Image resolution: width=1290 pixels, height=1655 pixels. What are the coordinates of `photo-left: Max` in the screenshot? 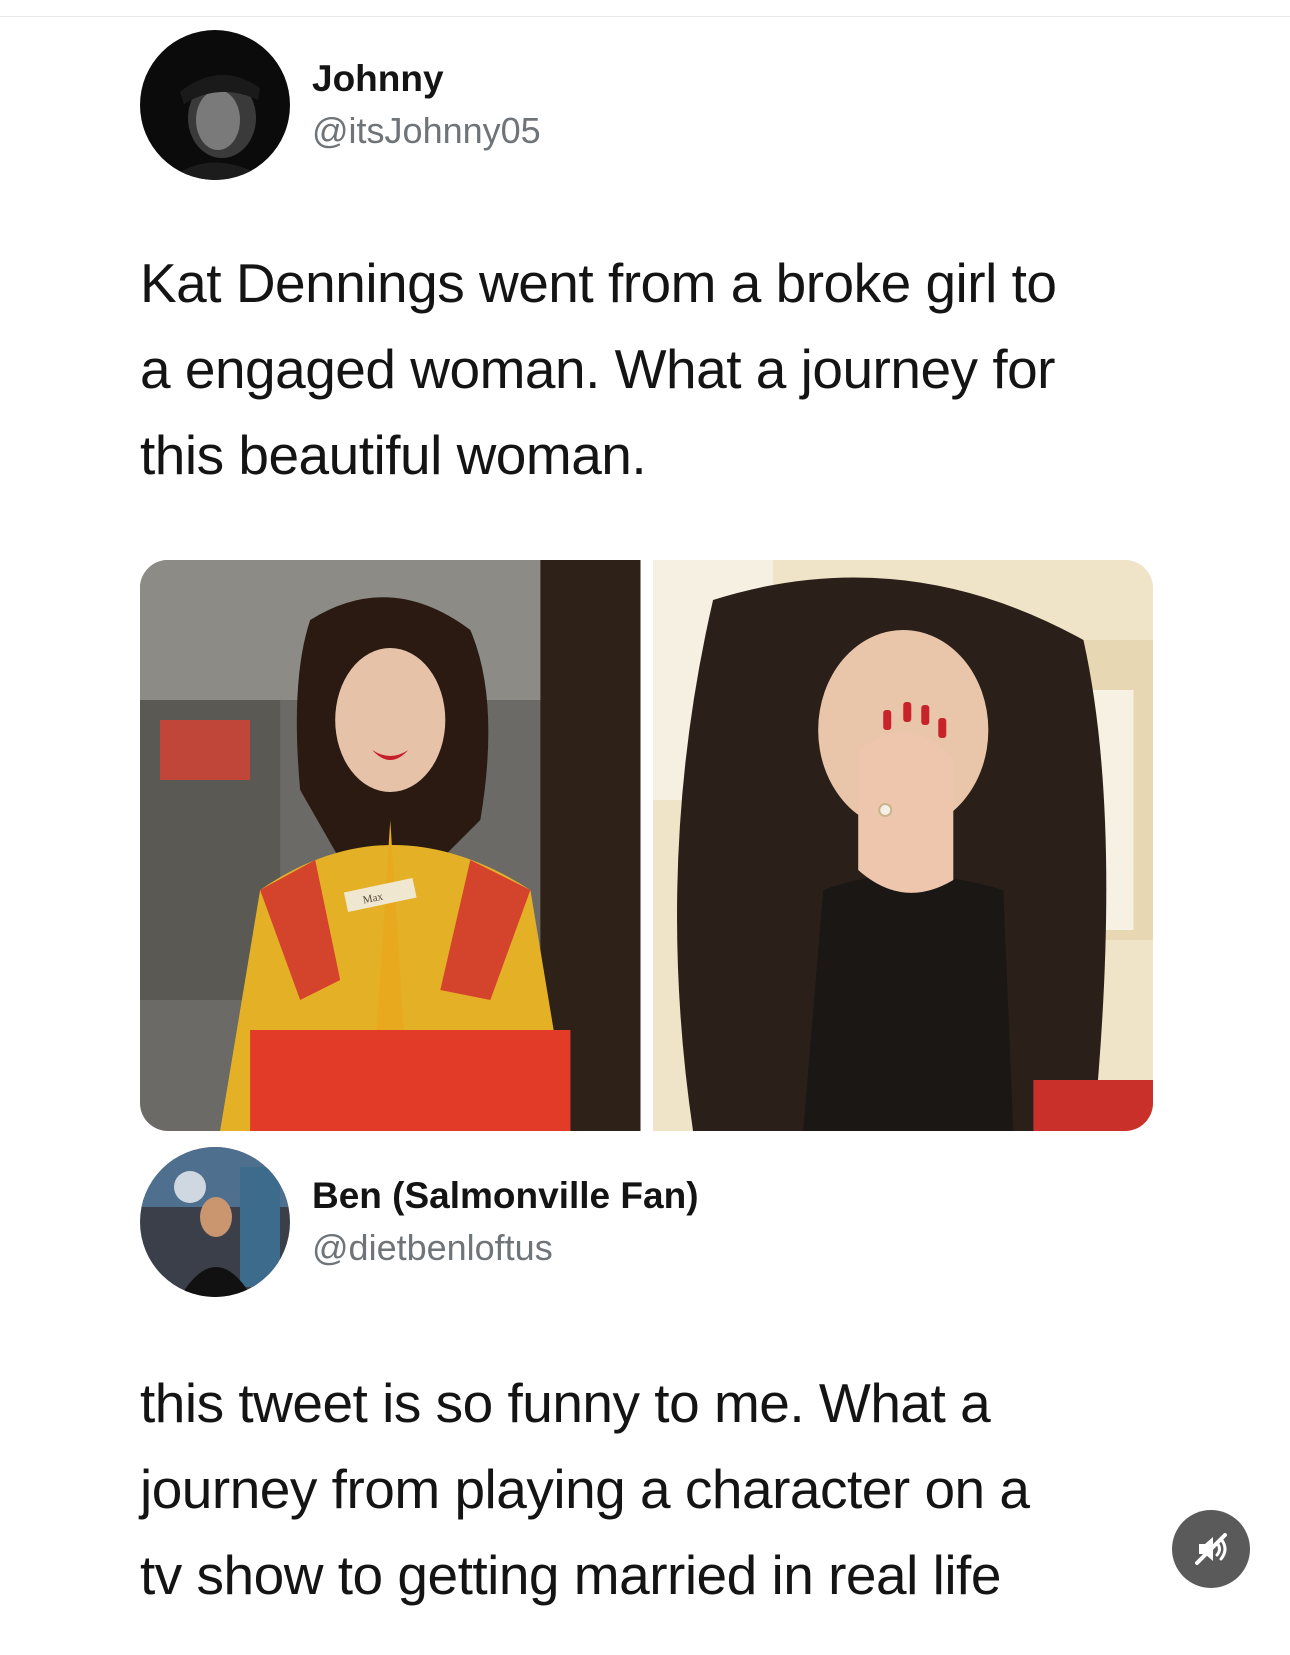 It's located at (390, 845).